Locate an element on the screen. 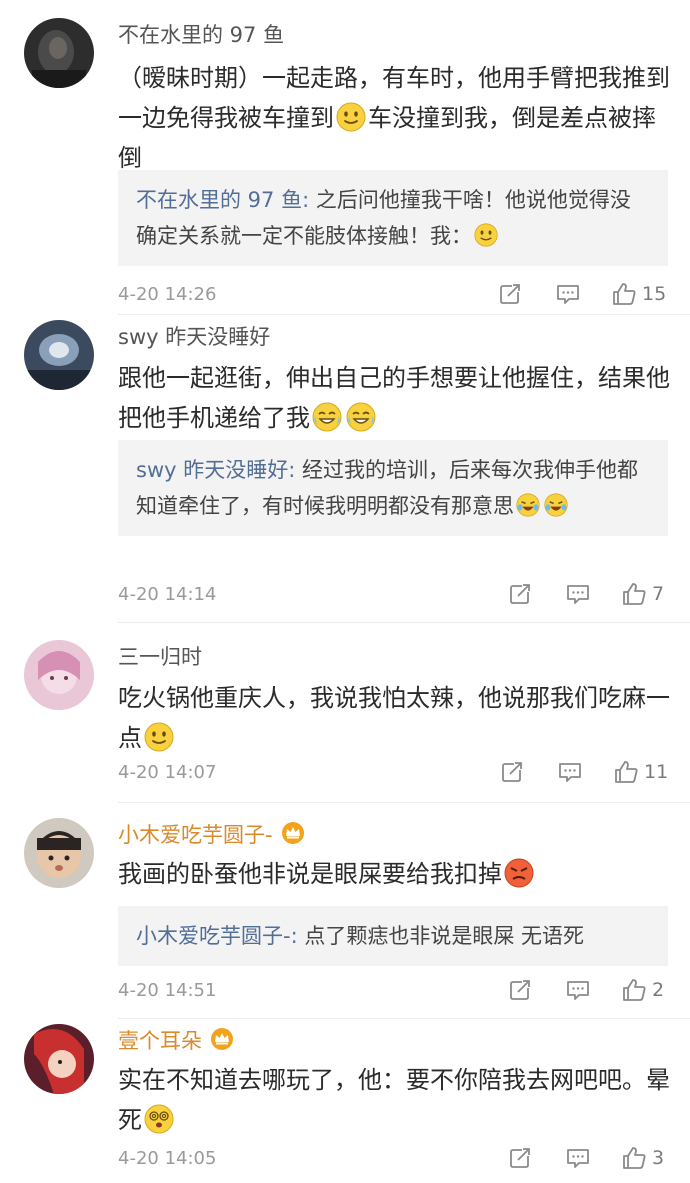 The width and height of the screenshot is (690, 1183). comment-username: 小木爱吃芋圆子- is located at coordinates (211, 835).